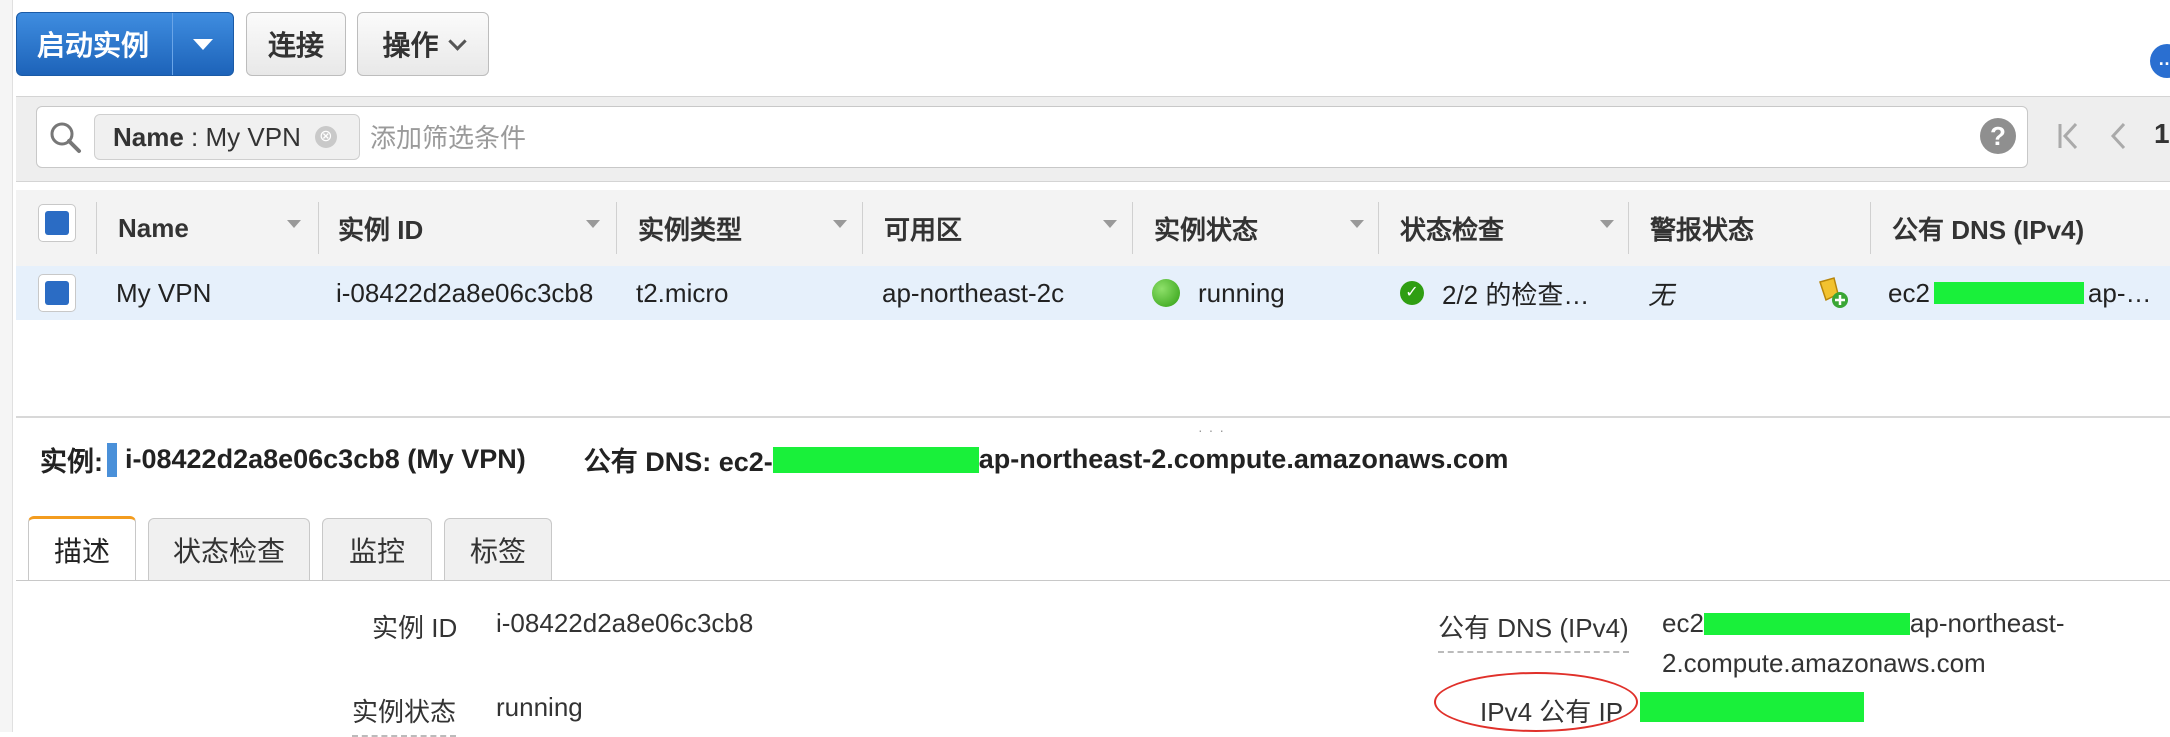 The image size is (2170, 737). I want to click on connect-button: 连接, so click(296, 44).